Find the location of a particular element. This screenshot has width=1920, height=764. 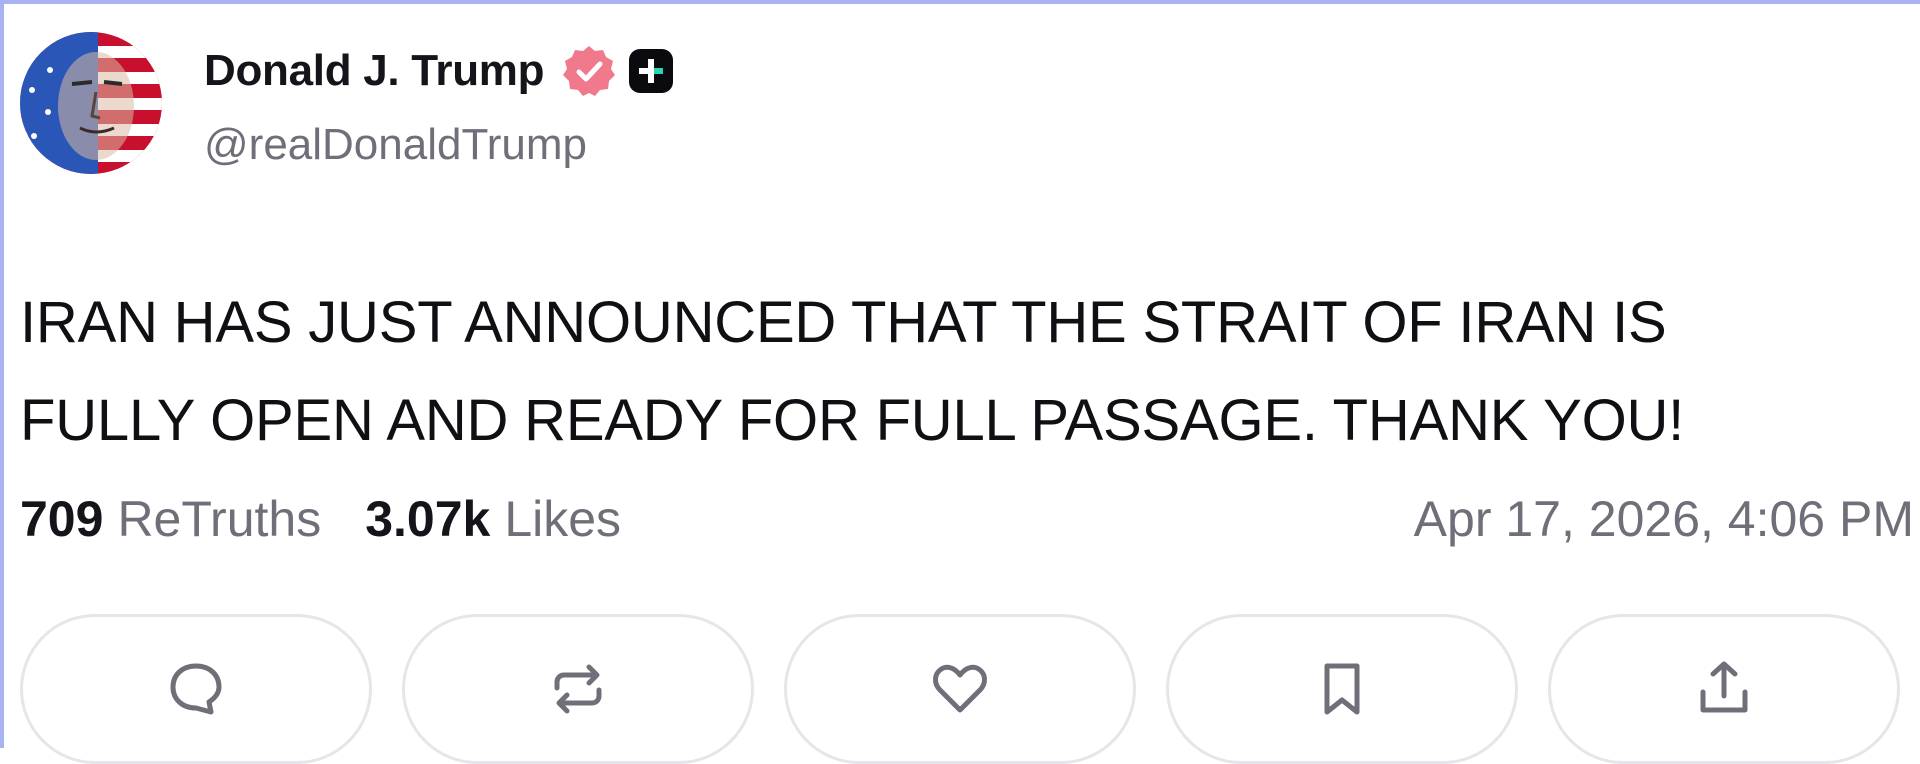

bookmark-button is located at coordinates (1342, 689).